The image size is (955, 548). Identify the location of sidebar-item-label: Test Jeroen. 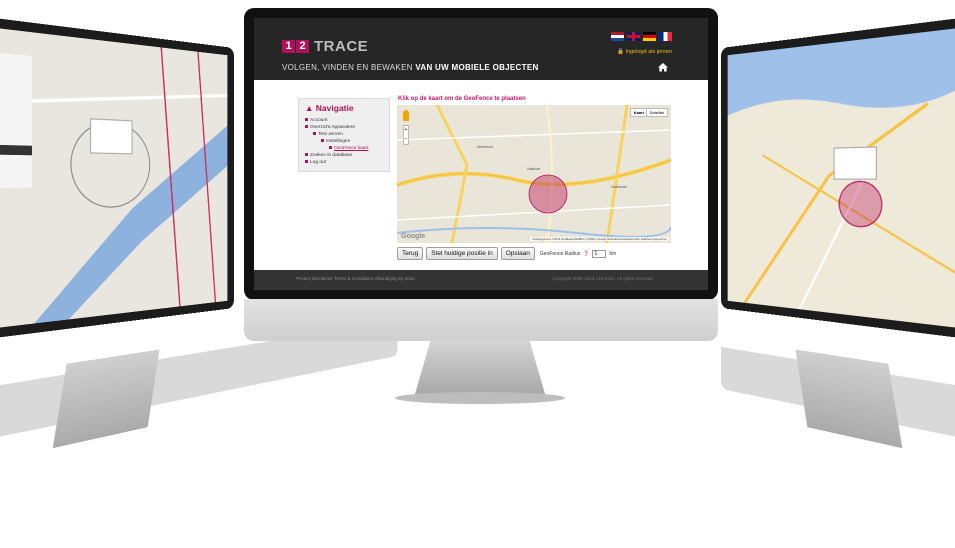
(330, 134).